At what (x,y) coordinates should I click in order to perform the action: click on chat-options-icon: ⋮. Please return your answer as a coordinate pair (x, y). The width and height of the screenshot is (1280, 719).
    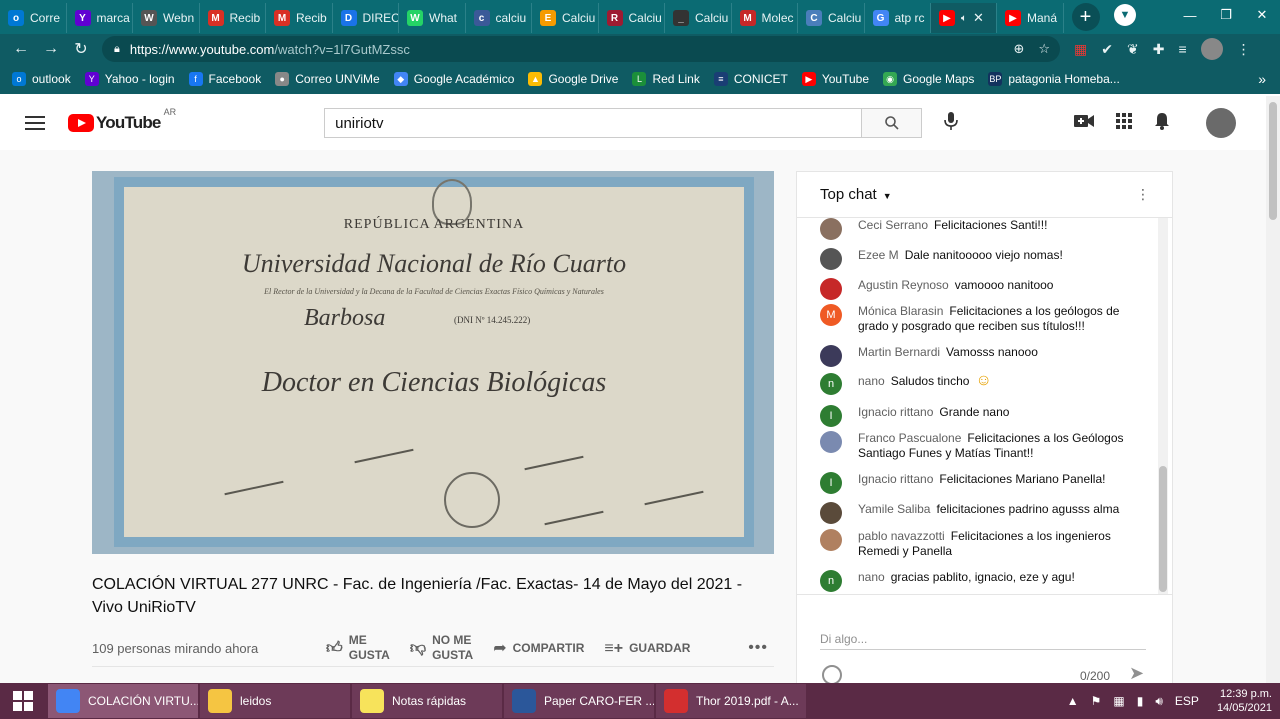
    Looking at the image, I should click on (1143, 194).